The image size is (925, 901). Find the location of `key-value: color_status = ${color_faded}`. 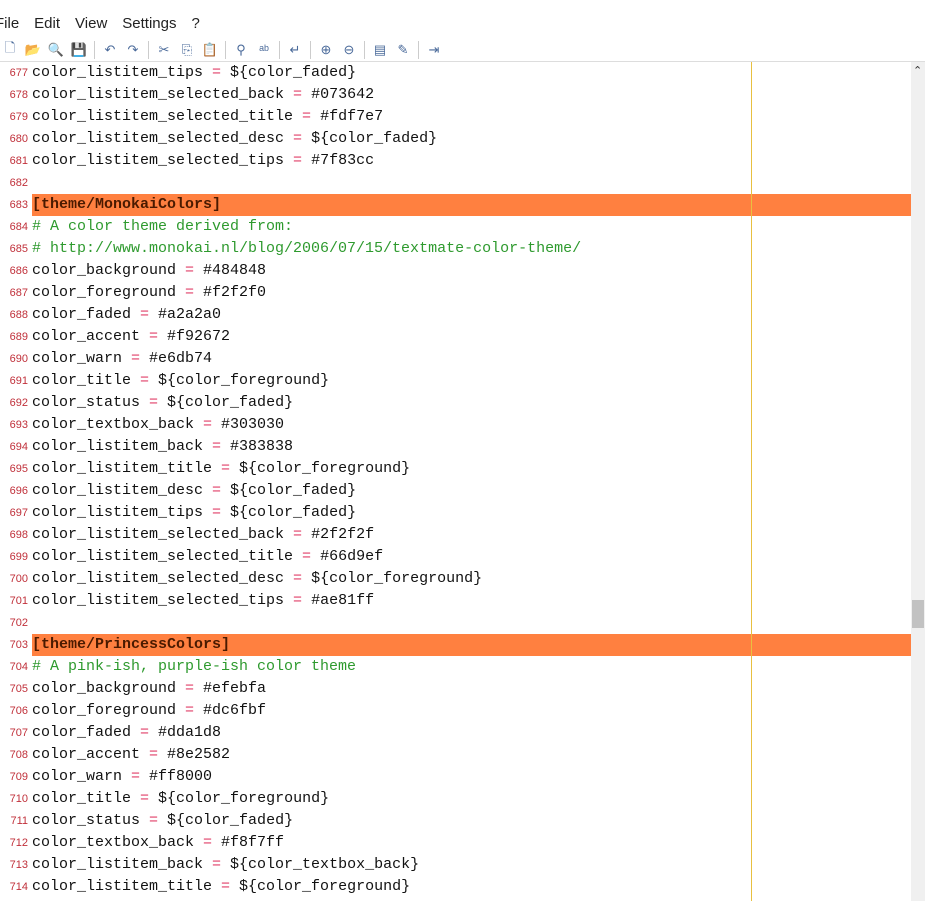

key-value: color_status = ${color_faded} is located at coordinates (471, 821).